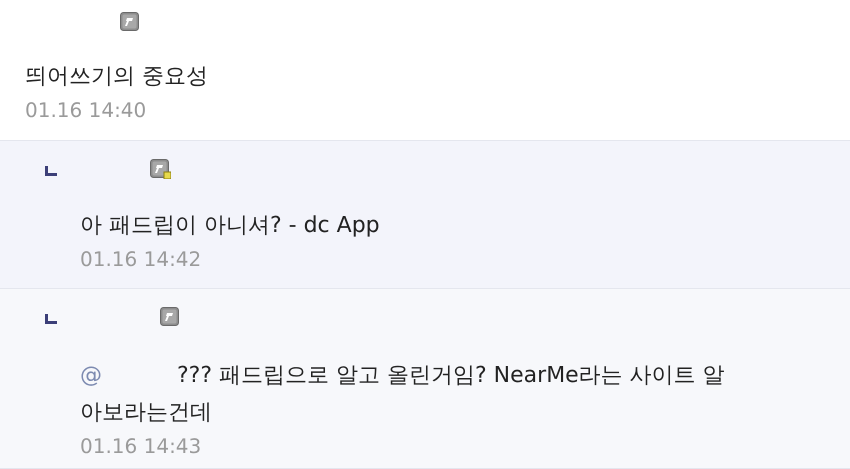 The image size is (850, 469). Describe the element at coordinates (403, 394) in the screenshot. I see `comment-text: @ ??? 패드립으로 알고 올린거임? NearMe라는 사이트 알아보라는건데` at that location.